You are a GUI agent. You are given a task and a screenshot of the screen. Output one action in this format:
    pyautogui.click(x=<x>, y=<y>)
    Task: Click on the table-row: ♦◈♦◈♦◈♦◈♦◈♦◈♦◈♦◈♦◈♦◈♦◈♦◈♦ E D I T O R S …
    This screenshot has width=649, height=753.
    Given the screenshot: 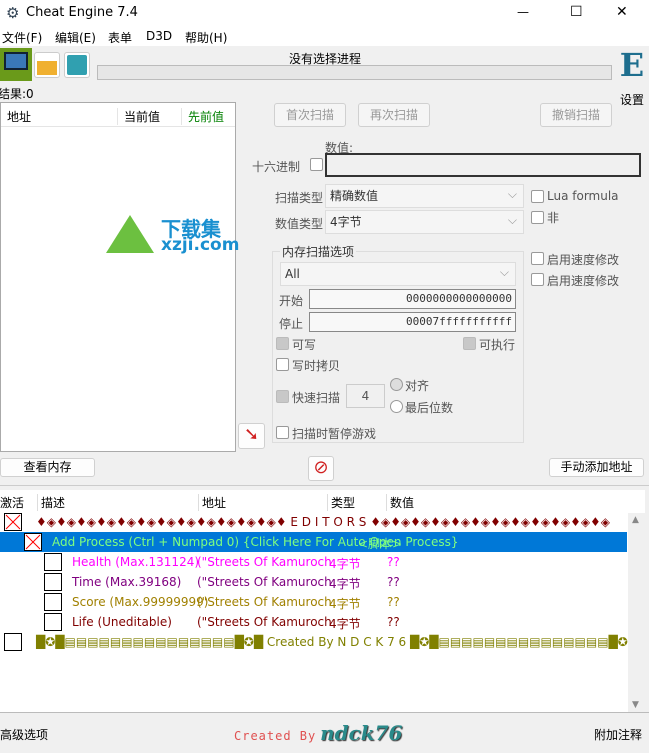 What is the action you would take?
    pyautogui.click(x=313, y=522)
    